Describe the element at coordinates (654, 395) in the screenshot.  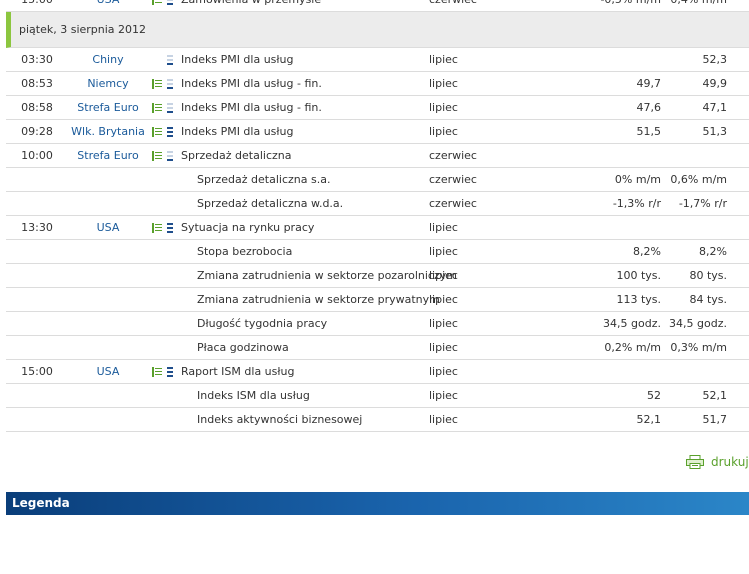
I see `row-previous: 52` at that location.